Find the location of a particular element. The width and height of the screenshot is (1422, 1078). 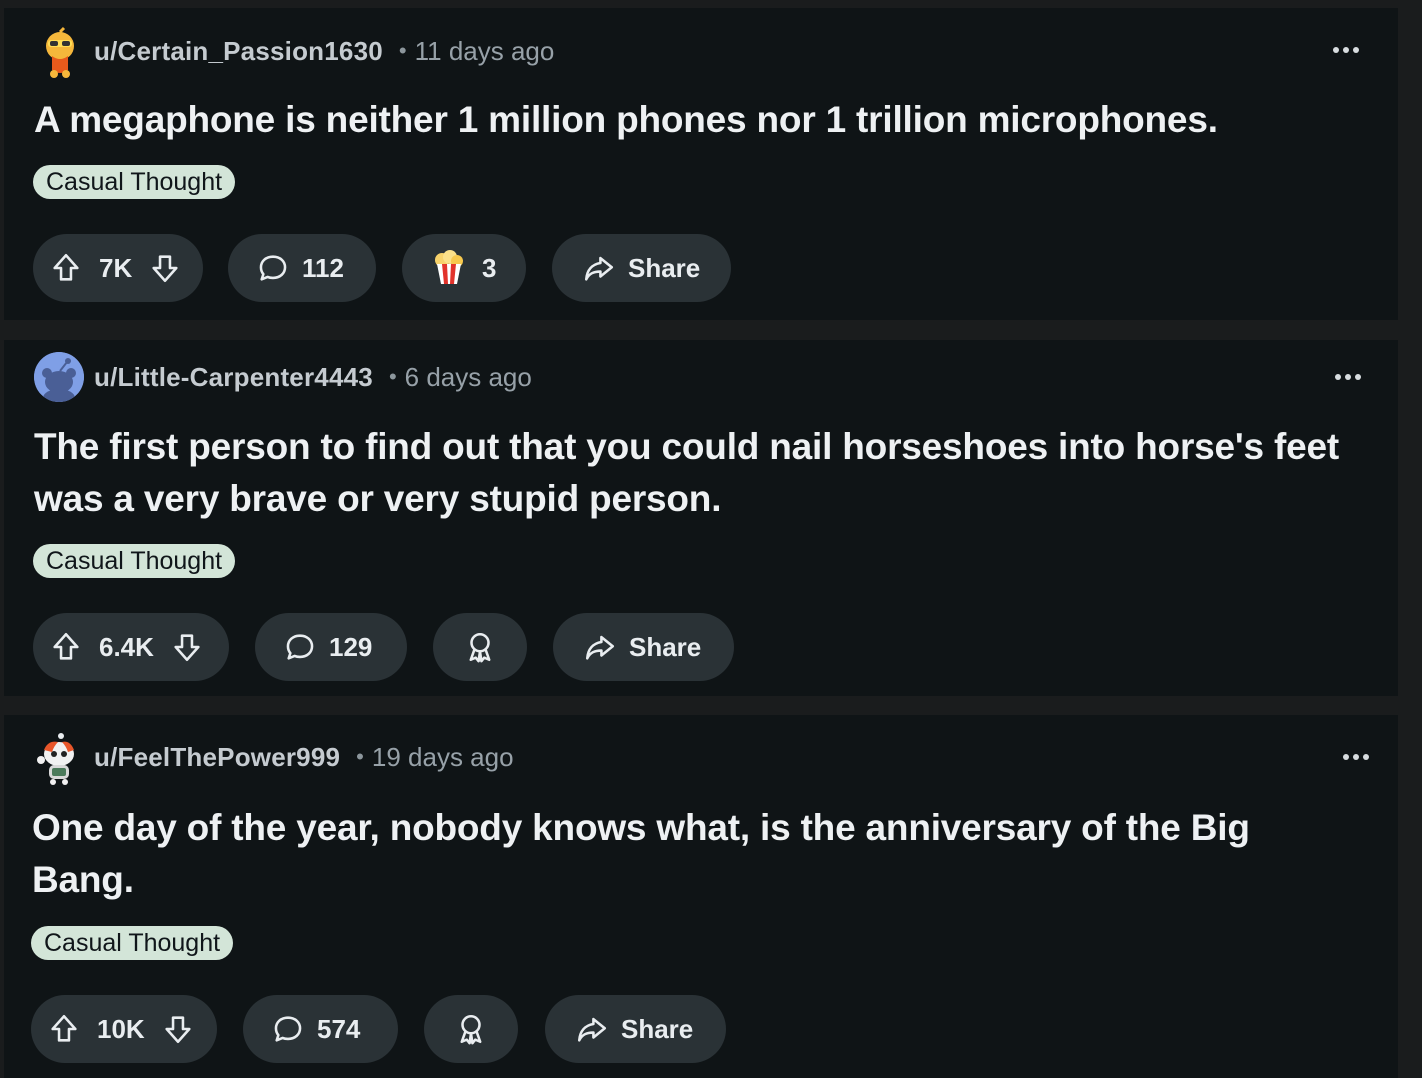

post-username: u/Little-Carpenter4443 is located at coordinates (233, 377).